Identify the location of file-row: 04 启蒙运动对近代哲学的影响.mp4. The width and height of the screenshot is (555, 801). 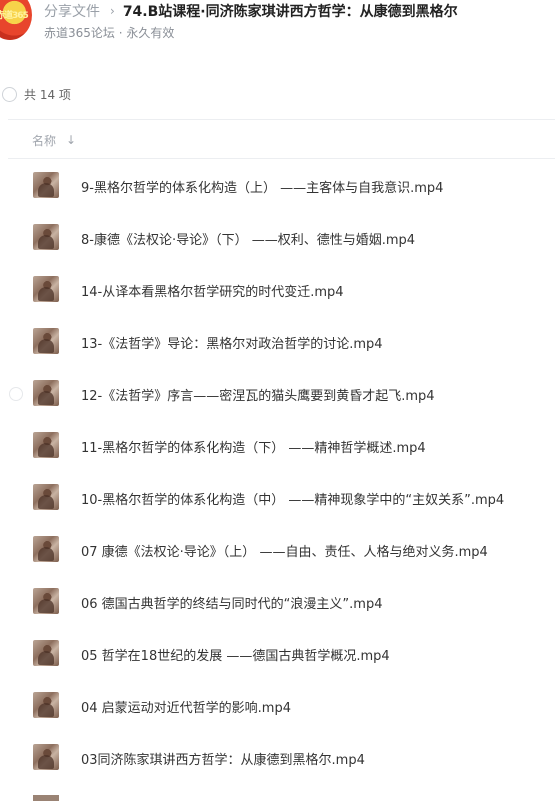
(277, 706).